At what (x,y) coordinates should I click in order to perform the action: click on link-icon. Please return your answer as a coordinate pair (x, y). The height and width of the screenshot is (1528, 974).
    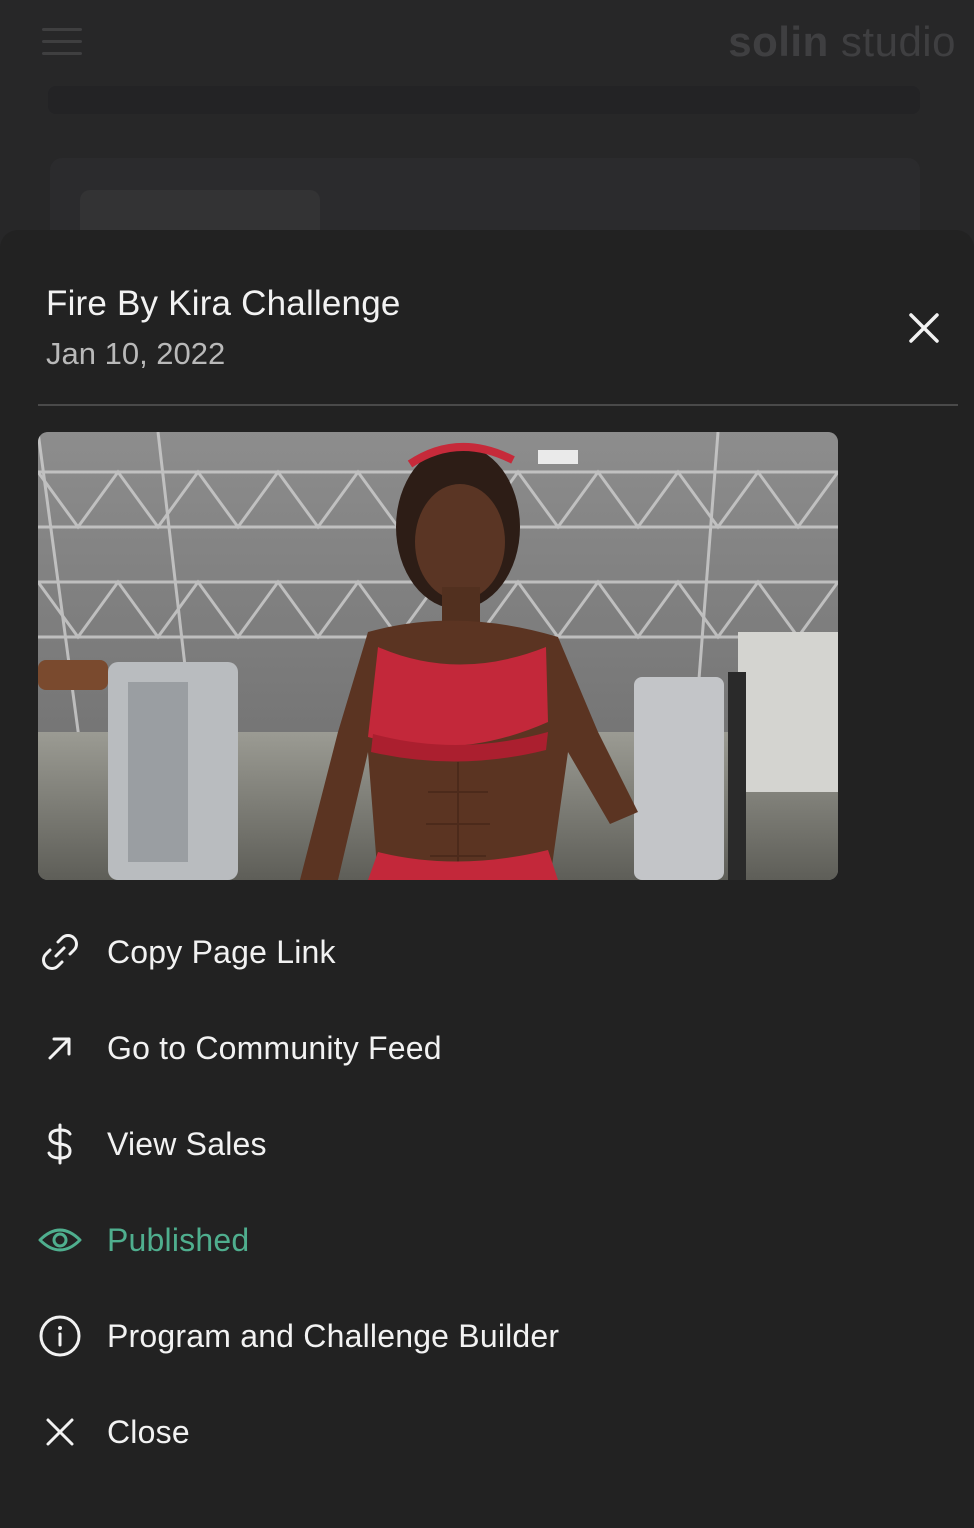
    Looking at the image, I should click on (60, 952).